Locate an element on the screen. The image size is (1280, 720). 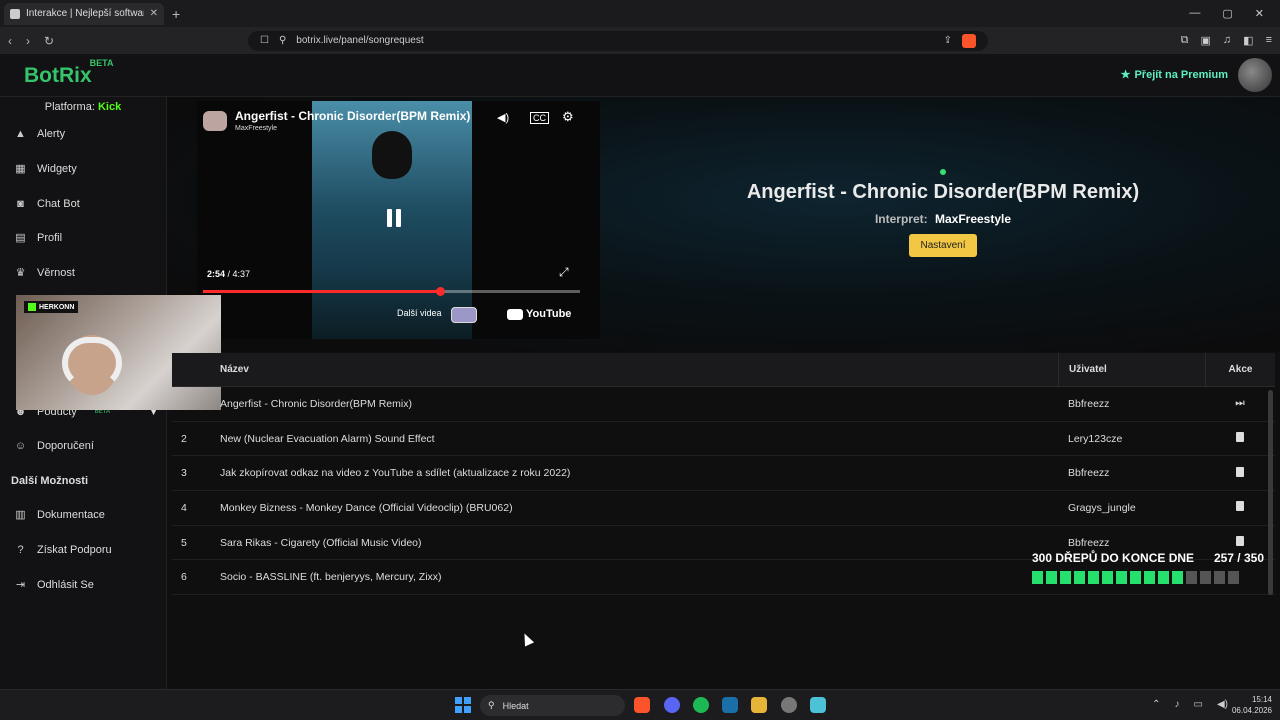
sidebar-item-referral: ☺ Doporučení is located at coordinates (83, 446).